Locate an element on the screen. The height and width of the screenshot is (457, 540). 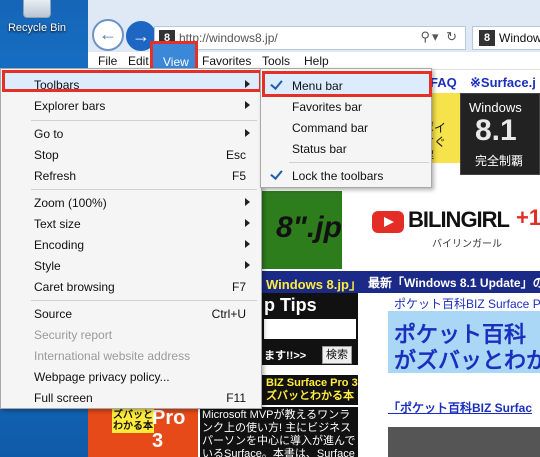
recycle-bin-label: Recycle Bin is located at coordinates (37, 28).